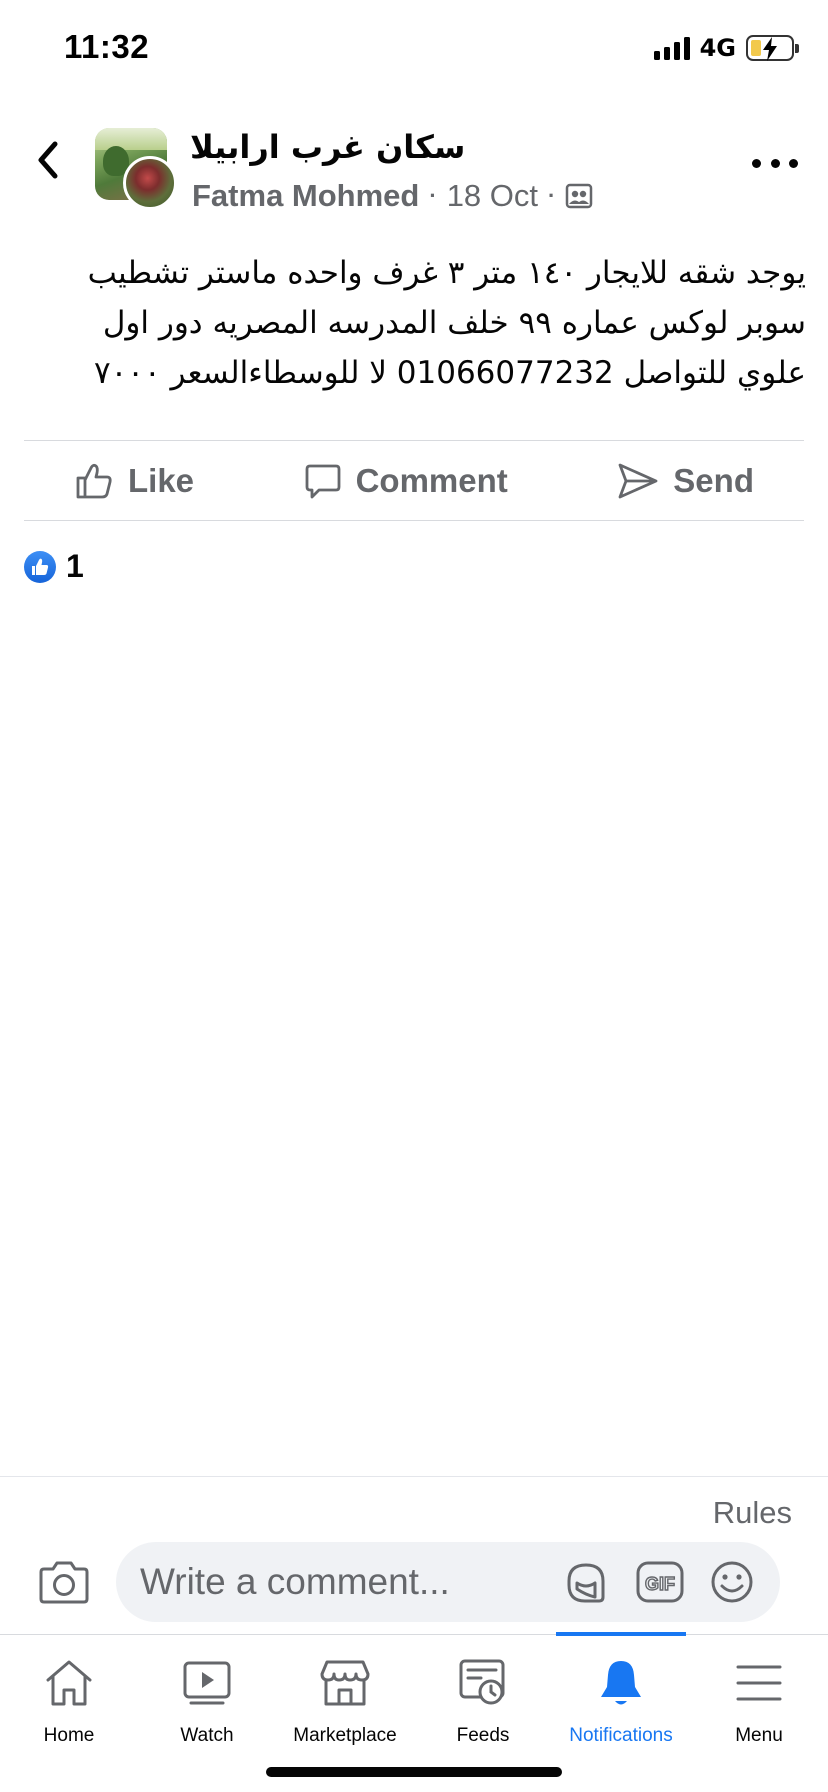 This screenshot has height=1792, width=828. I want to click on tab-label: Home, so click(69, 1735).